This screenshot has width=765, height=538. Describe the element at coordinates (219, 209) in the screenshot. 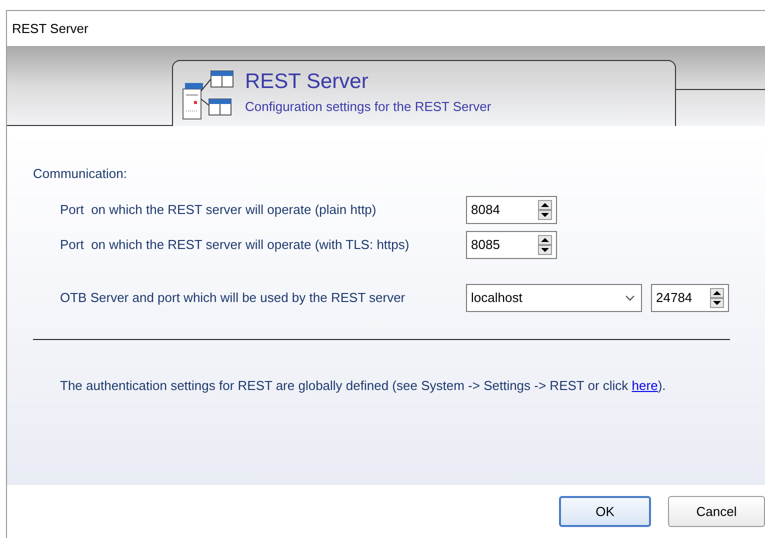

I see `field-label: Port on which the REST server will operate (plain http)` at that location.